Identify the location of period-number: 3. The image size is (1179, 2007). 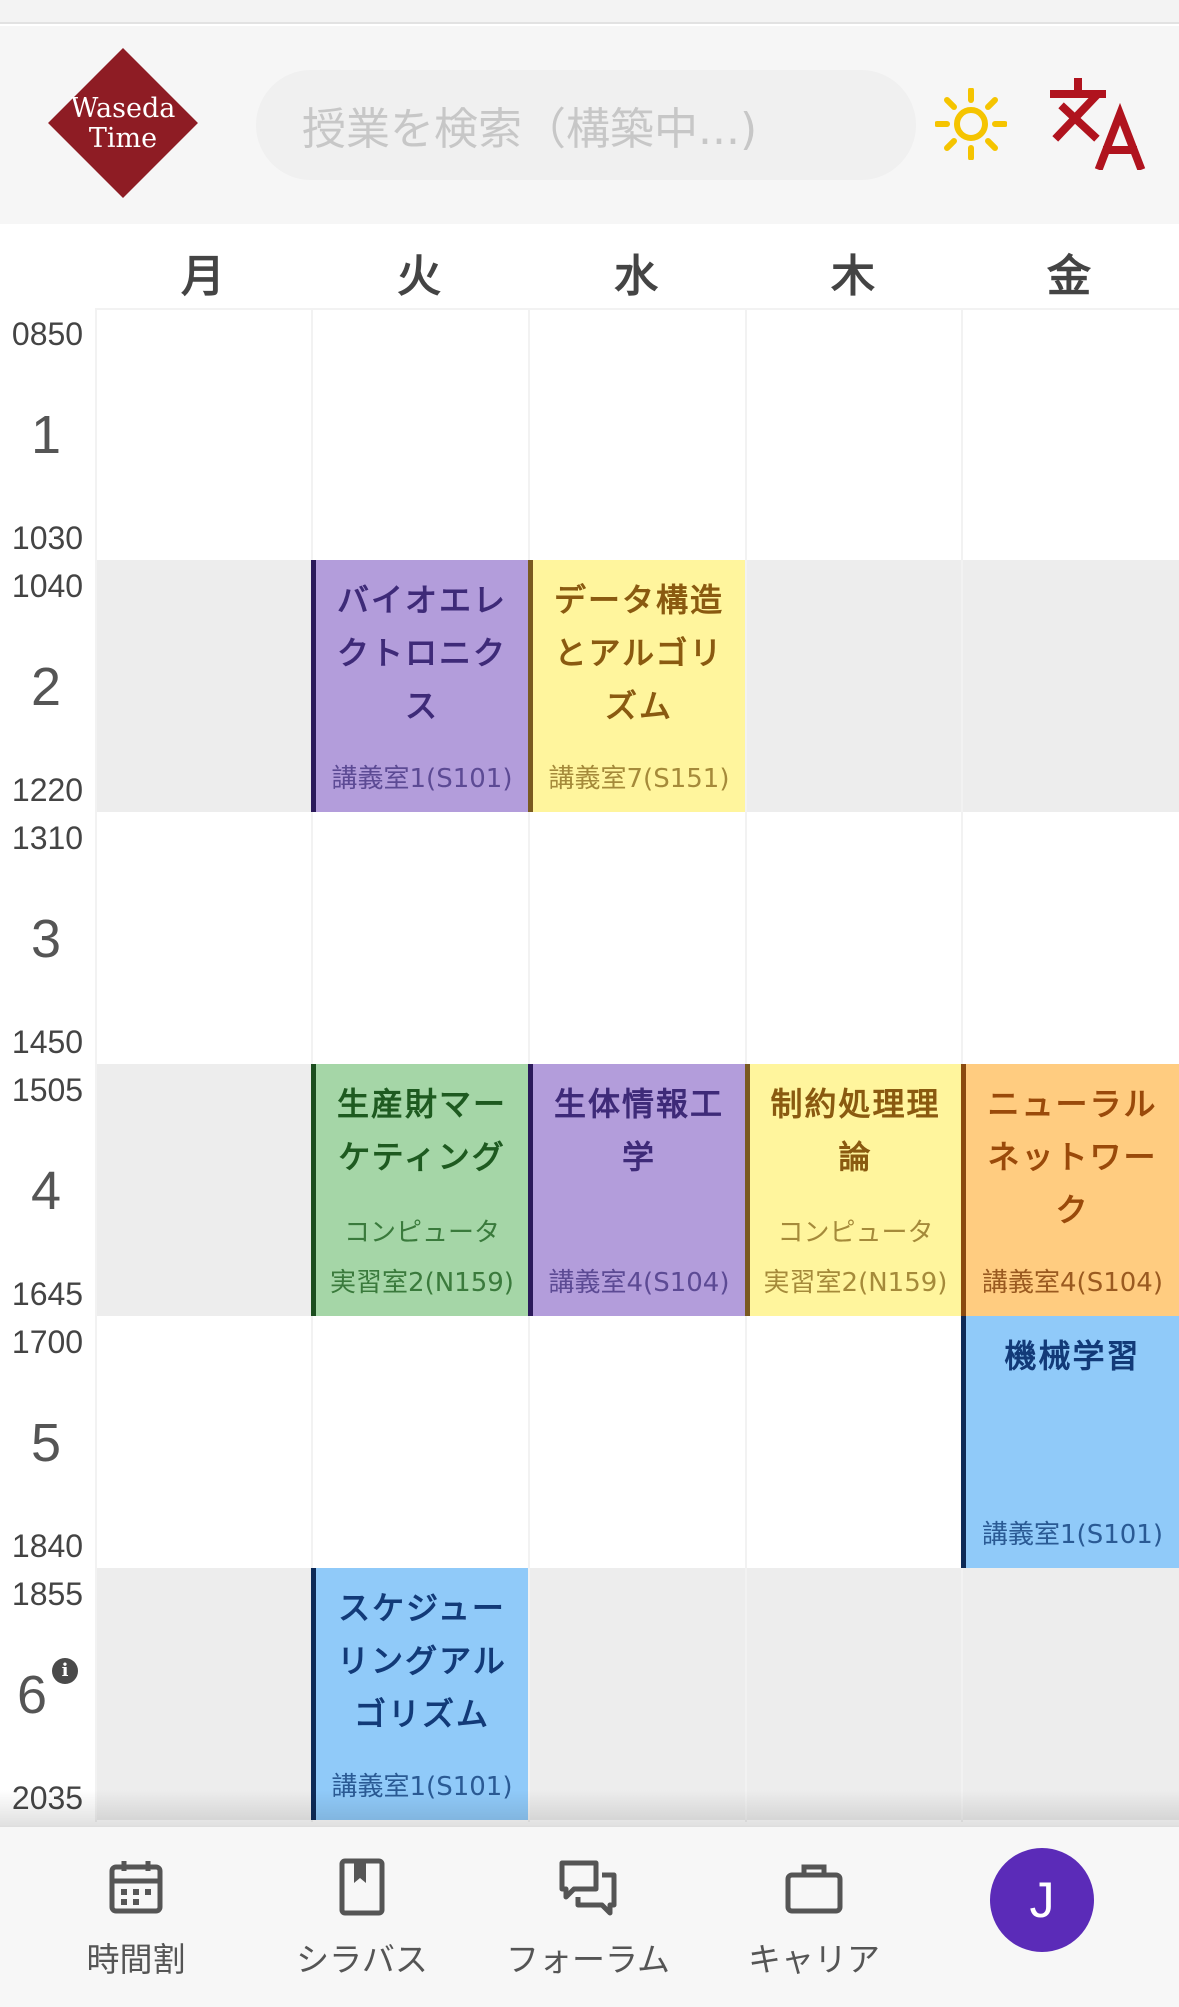
(46, 939).